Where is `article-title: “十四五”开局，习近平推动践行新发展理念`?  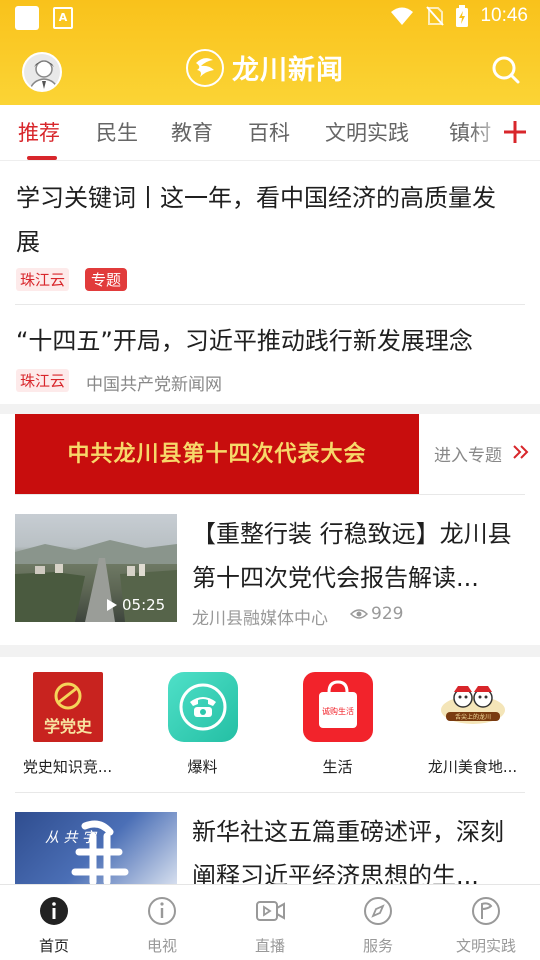 article-title: “十四五”开局，习近平推动践行新发展理念 is located at coordinates (266, 341).